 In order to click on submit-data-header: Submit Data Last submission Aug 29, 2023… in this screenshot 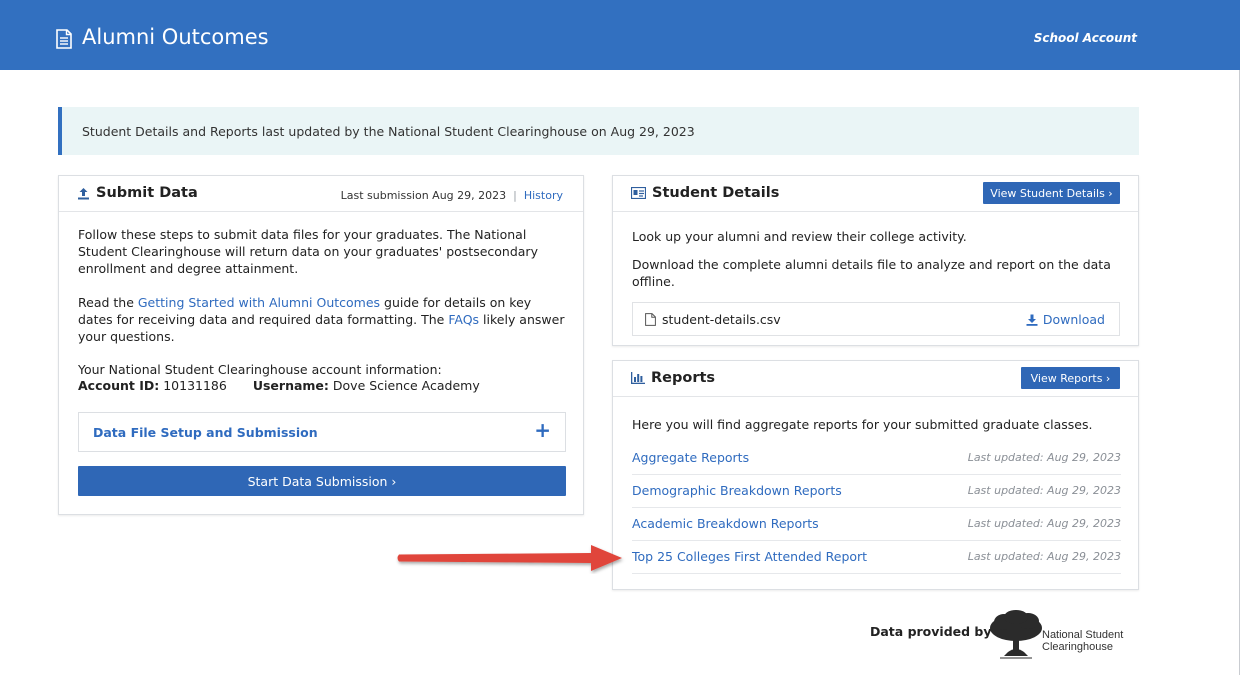, I will do `click(321, 194)`.